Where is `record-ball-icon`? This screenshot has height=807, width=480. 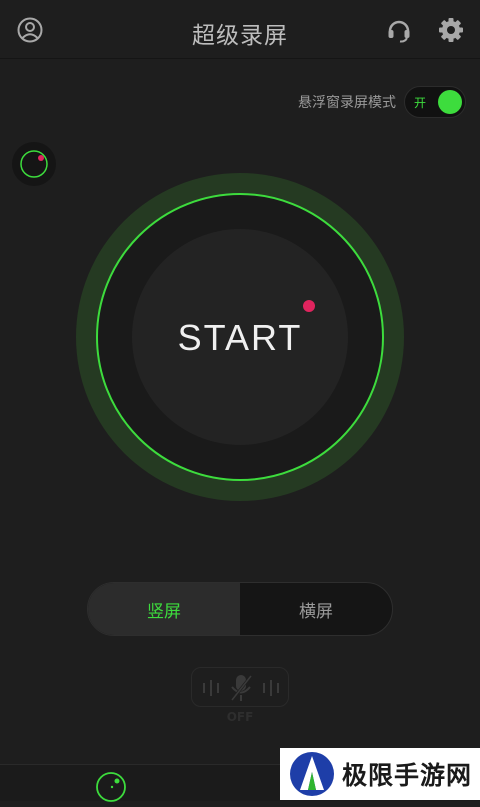 record-ball-icon is located at coordinates (34, 164).